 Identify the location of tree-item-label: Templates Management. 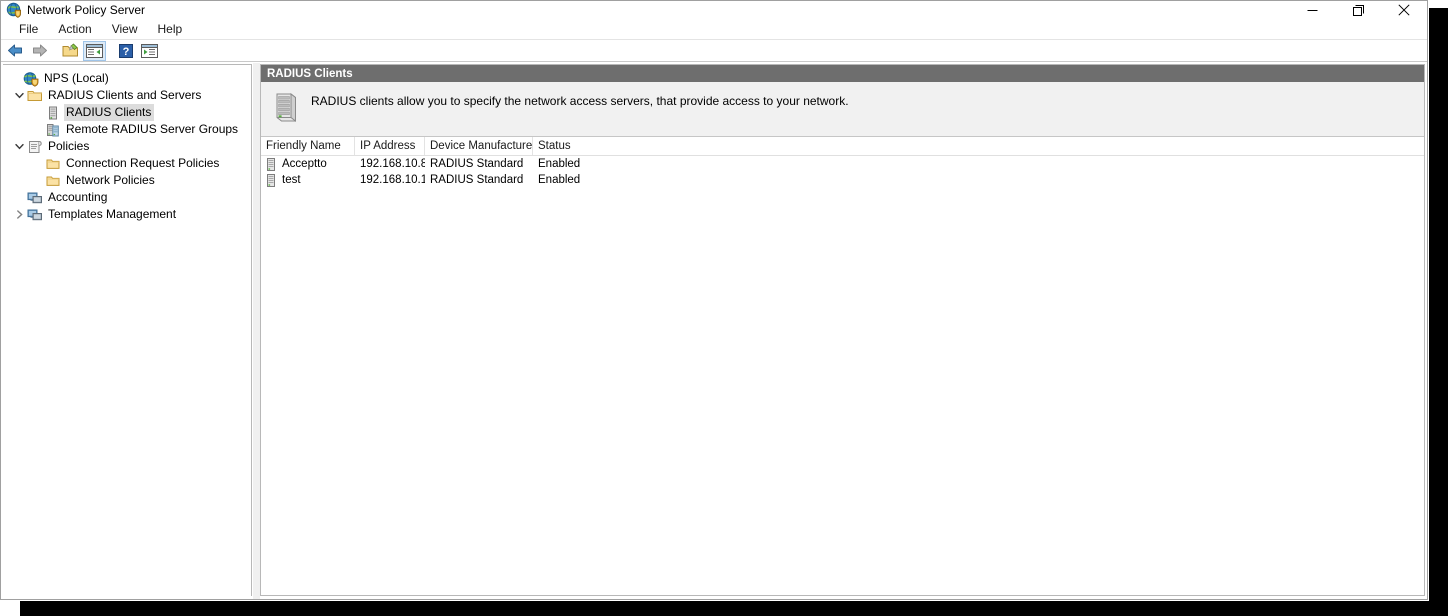
(112, 214).